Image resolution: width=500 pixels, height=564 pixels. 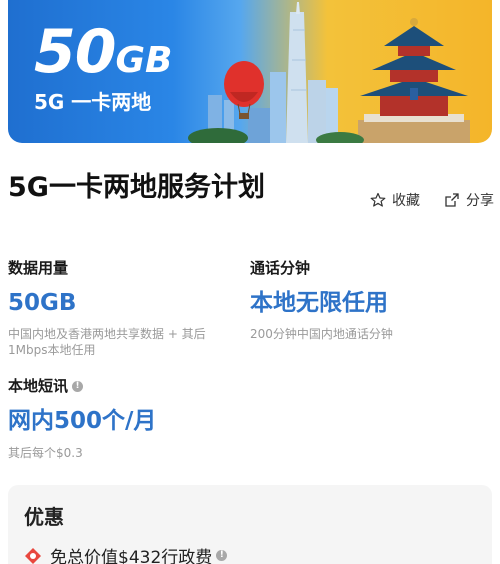 I want to click on share-label: 分享, so click(x=480, y=201).